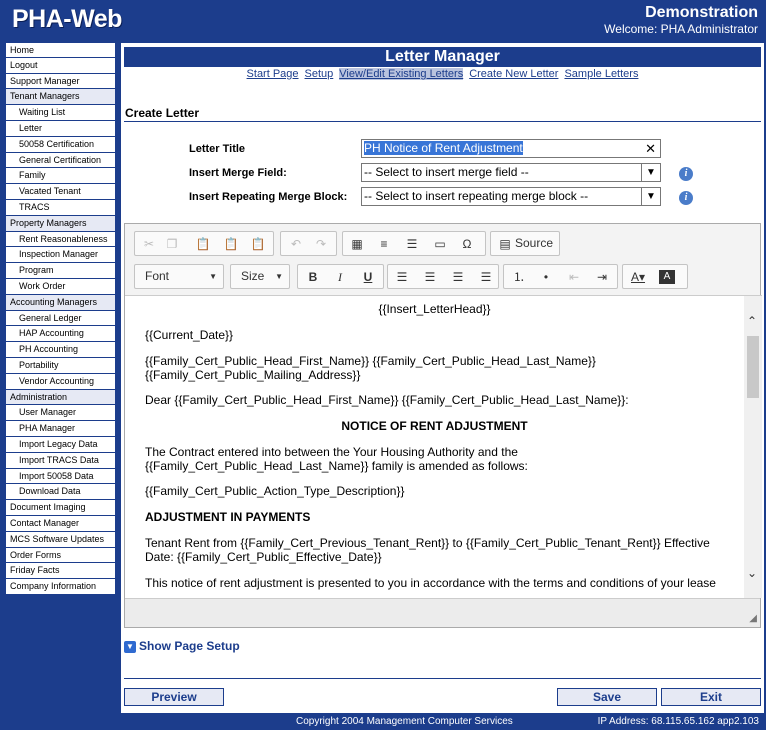  I want to click on paste-word-icon: 📋, so click(258, 244).